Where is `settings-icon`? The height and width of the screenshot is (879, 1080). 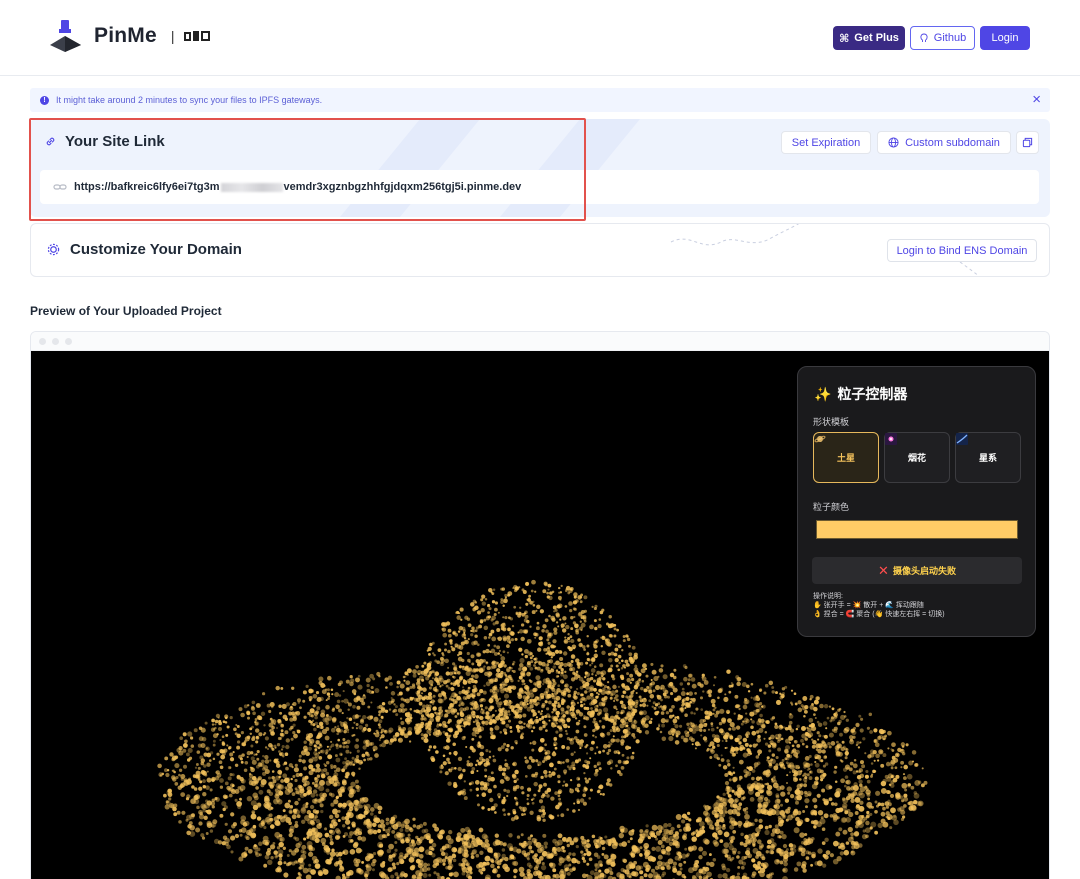 settings-icon is located at coordinates (53, 249).